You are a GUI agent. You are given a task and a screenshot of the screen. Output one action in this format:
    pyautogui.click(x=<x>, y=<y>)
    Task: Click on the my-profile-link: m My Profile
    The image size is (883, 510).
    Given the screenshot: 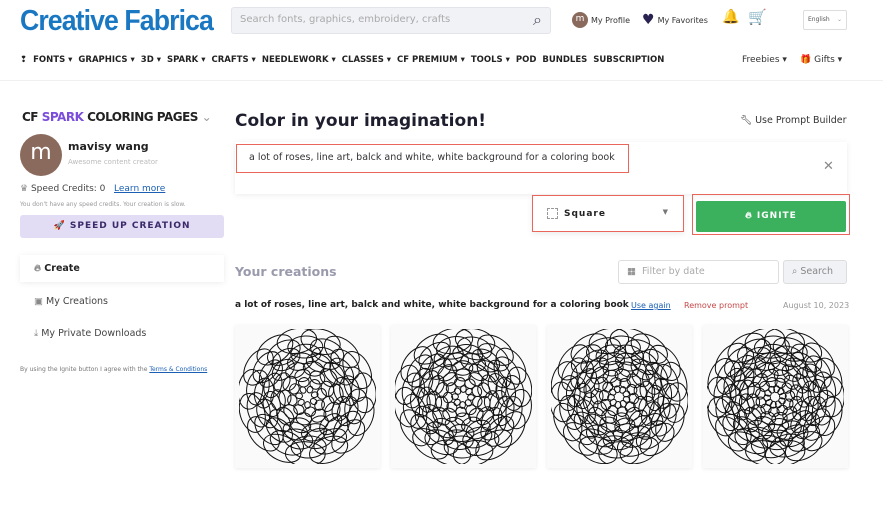 What is the action you would take?
    pyautogui.click(x=601, y=20)
    